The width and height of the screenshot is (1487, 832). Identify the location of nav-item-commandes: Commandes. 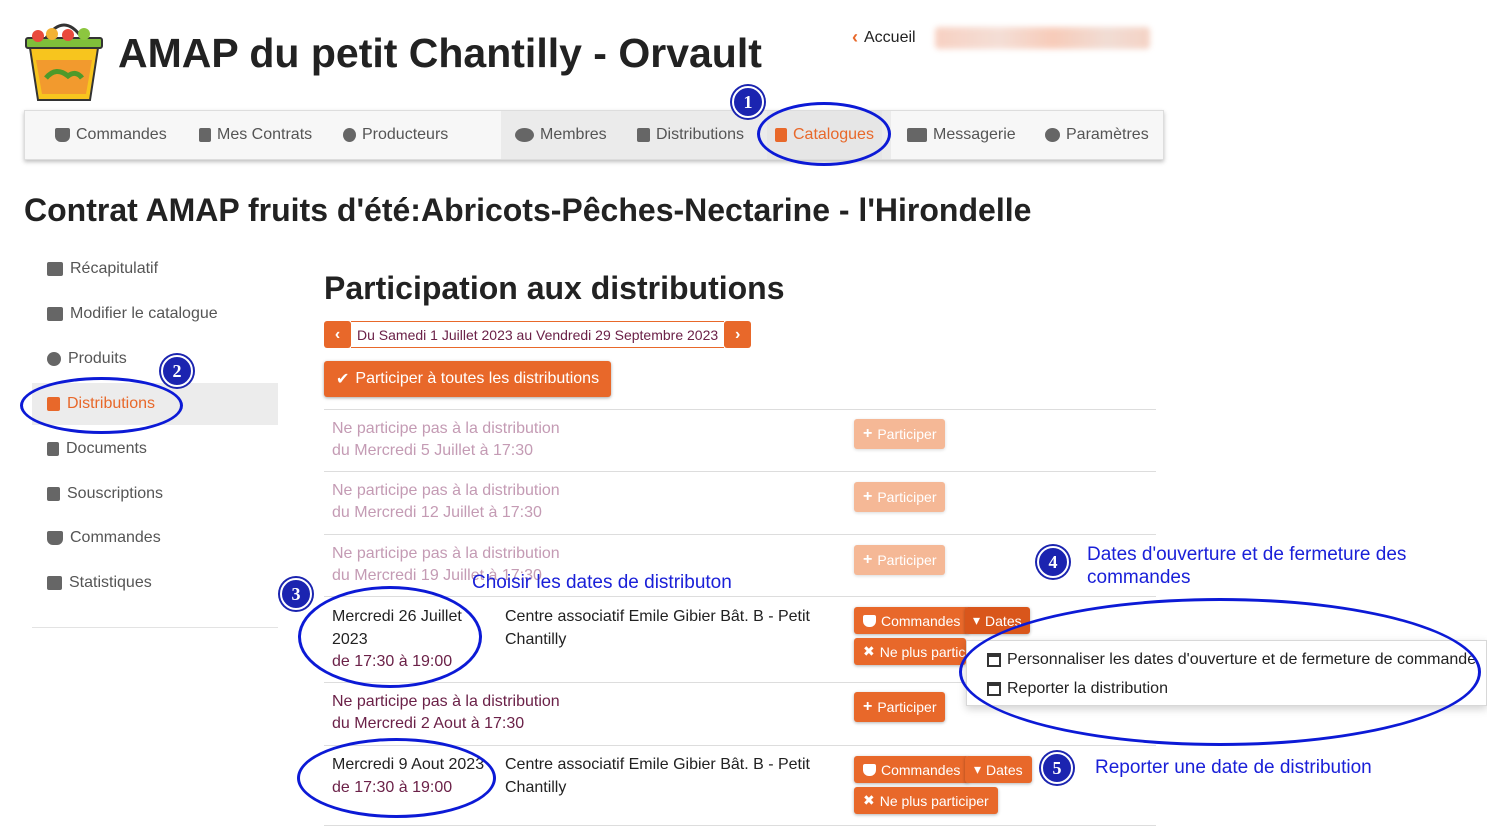
(111, 135).